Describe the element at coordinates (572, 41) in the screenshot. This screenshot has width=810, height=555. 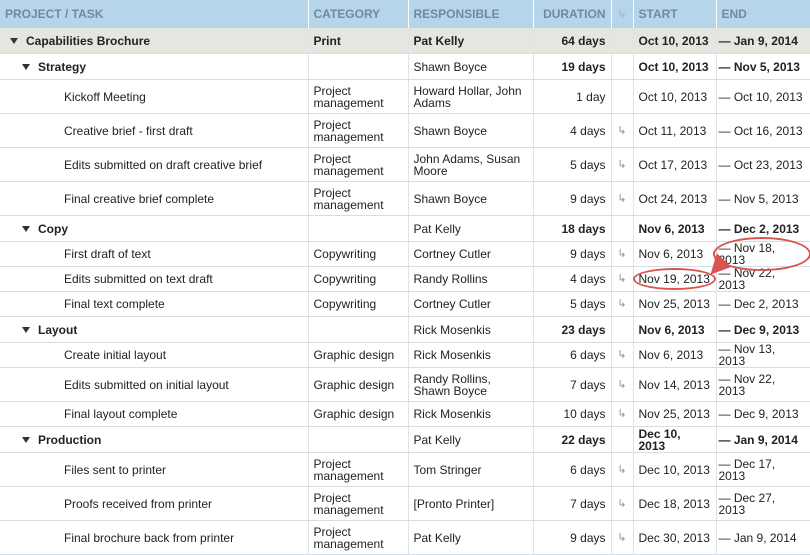
I see `duration-cell: 64 days` at that location.